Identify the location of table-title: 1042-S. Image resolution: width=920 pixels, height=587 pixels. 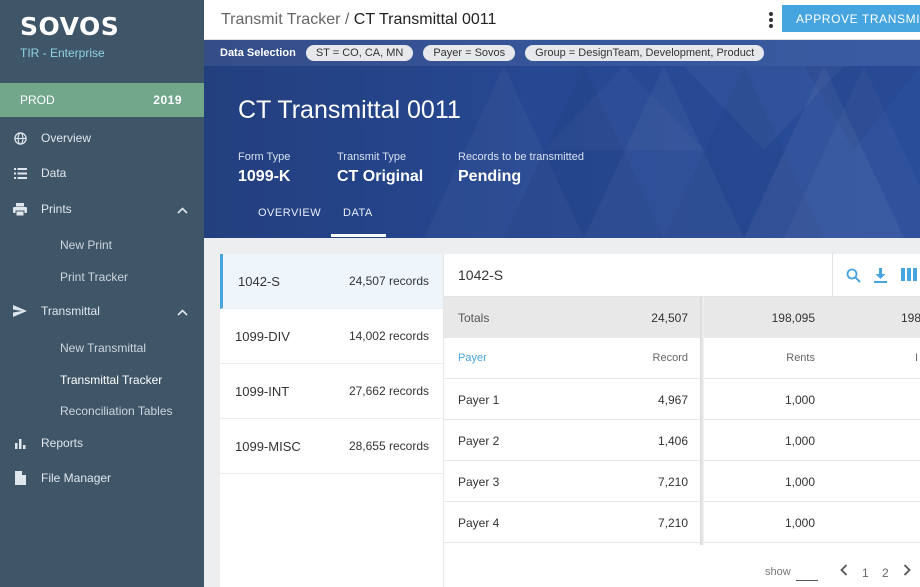
(481, 275).